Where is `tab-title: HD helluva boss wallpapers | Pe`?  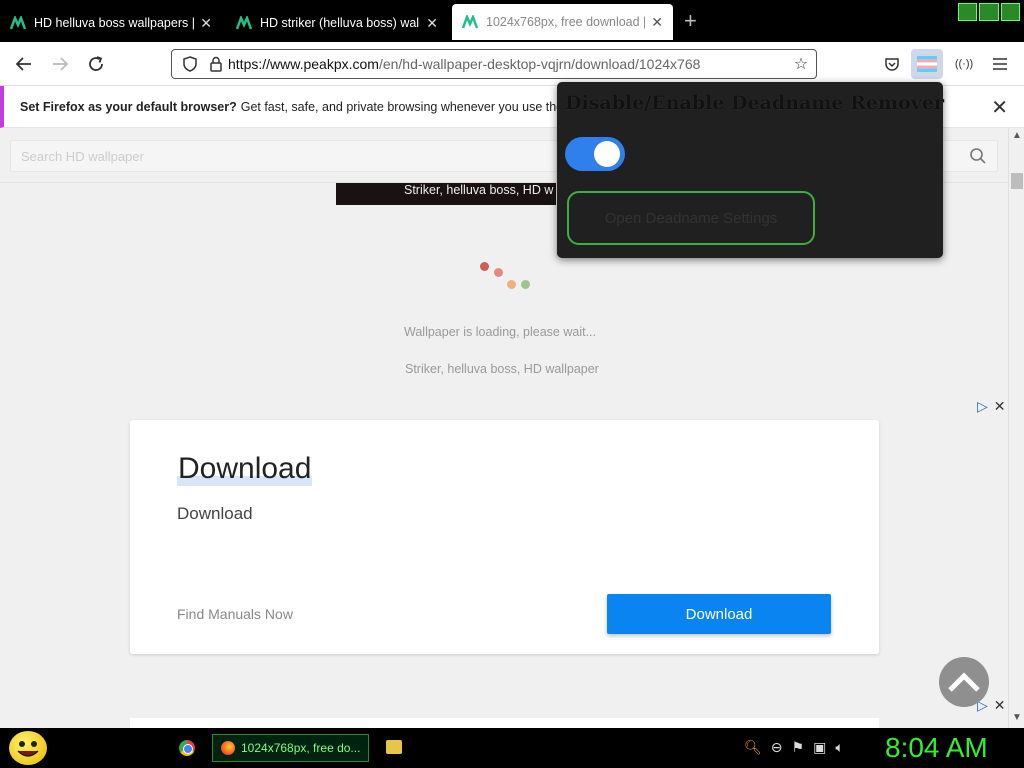
tab-title: HD helluva boss wallpapers | Pe is located at coordinates (114, 23).